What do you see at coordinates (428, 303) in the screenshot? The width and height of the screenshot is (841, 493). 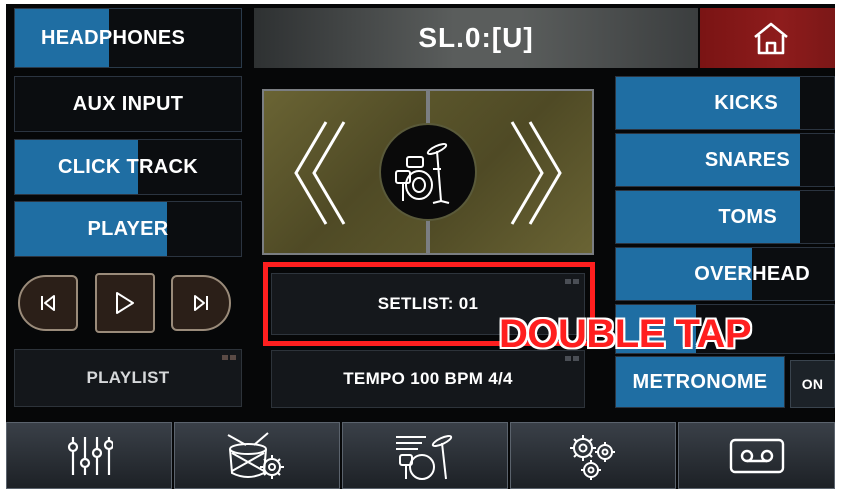 I see `setlist-label: SETLIST: 01` at bounding box center [428, 303].